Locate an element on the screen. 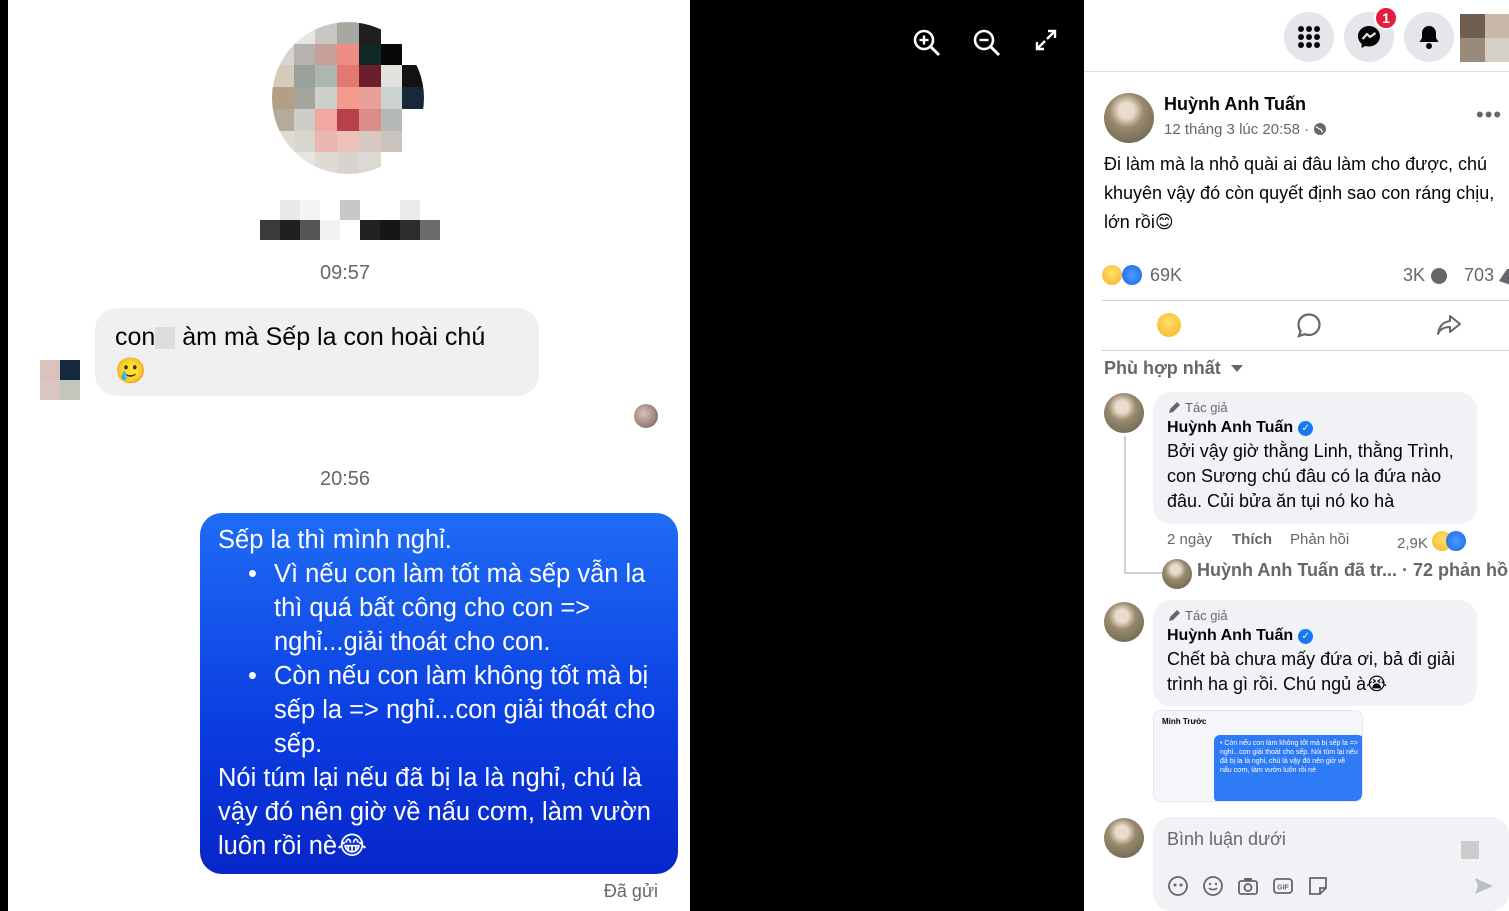 The image size is (1509, 911). view-replies-link: Huỳnh Anh Tuấn đã tr... · 72 phản hồ is located at coordinates (1352, 570).